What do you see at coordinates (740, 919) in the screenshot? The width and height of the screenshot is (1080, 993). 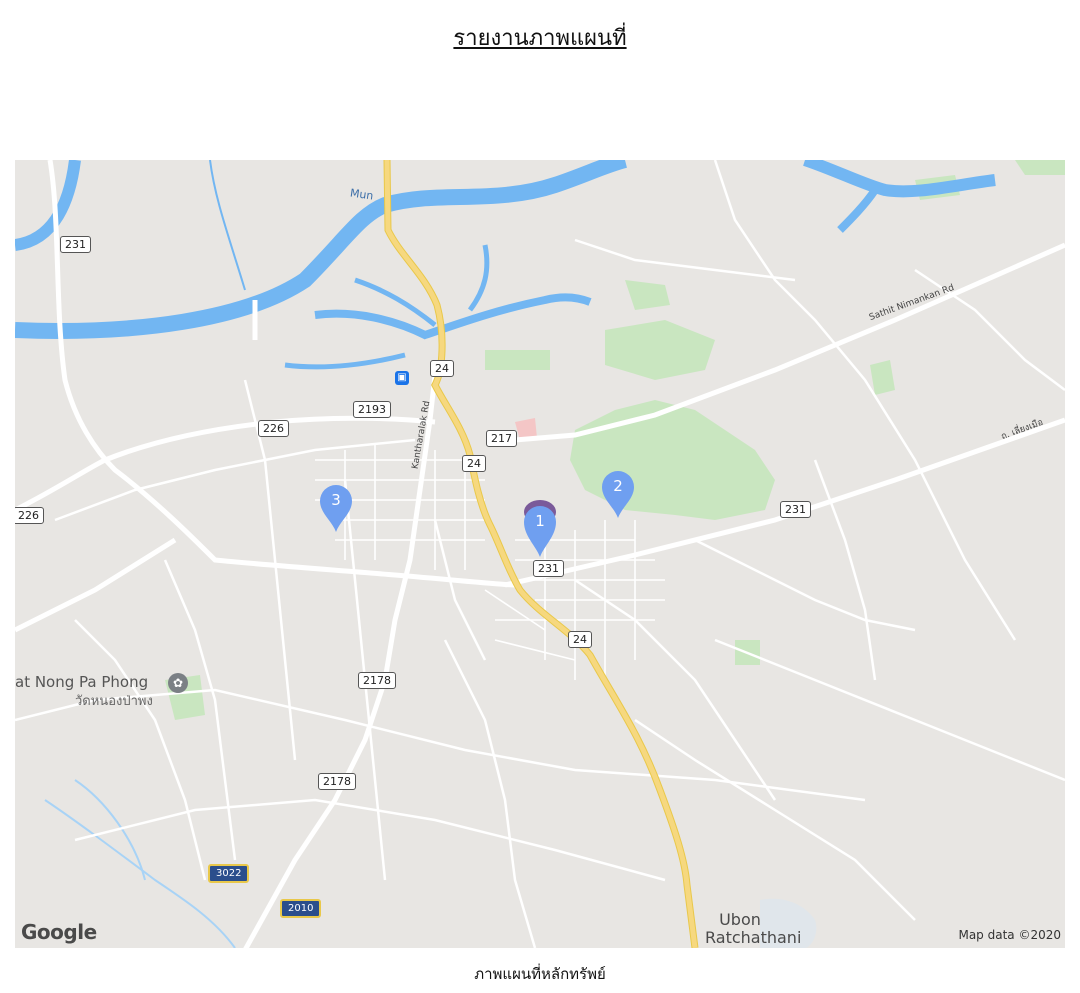 I see `city-label-line1: Ubon` at bounding box center [740, 919].